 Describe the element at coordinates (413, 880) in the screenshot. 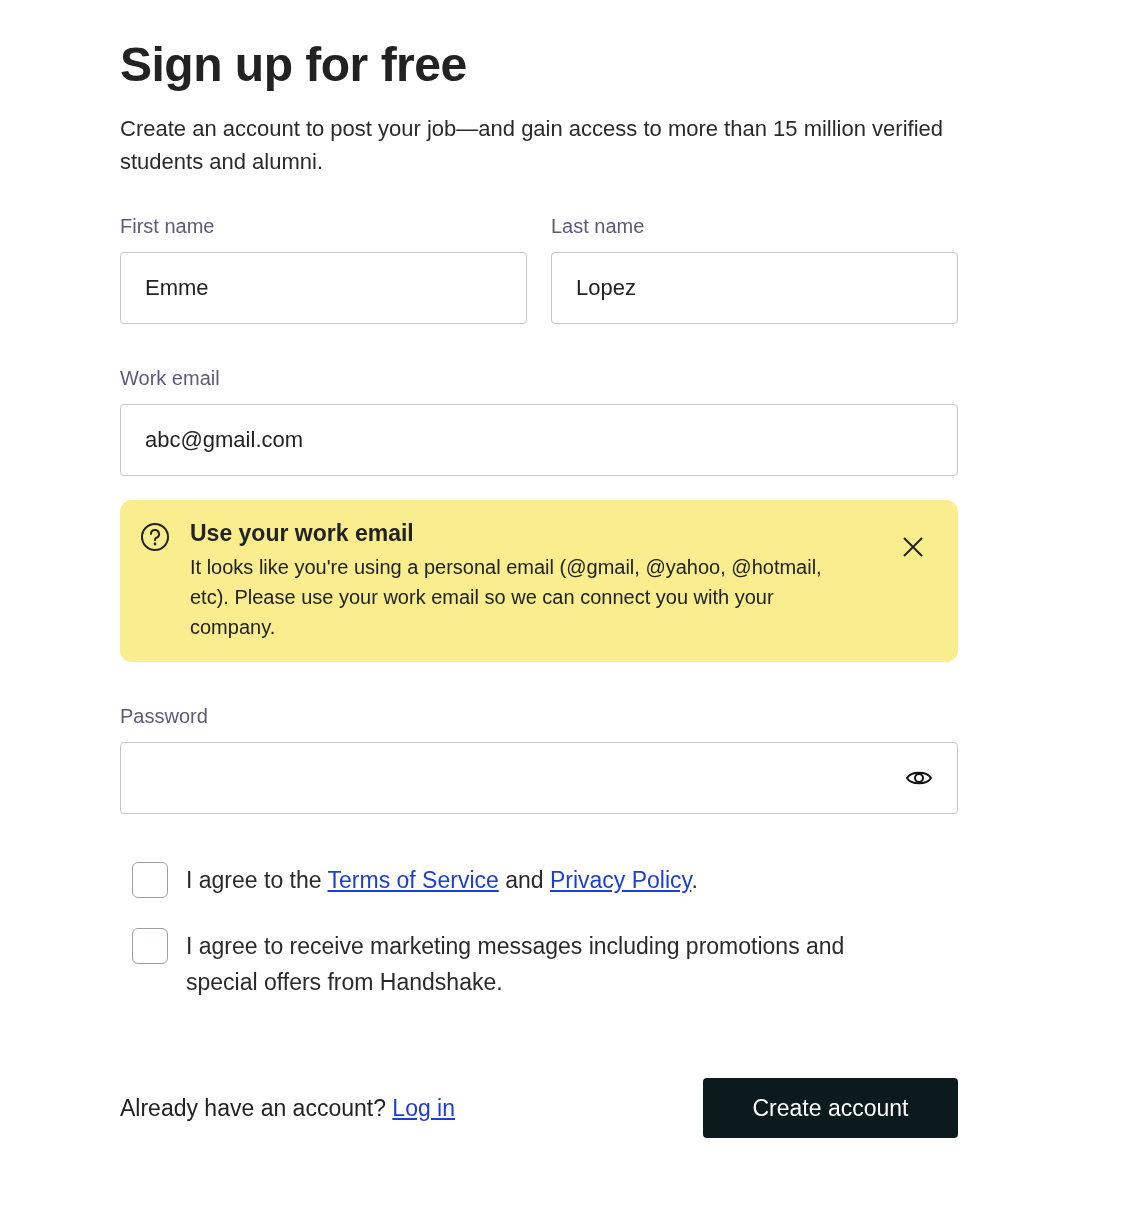

I see `policy-link: Terms of Service` at that location.